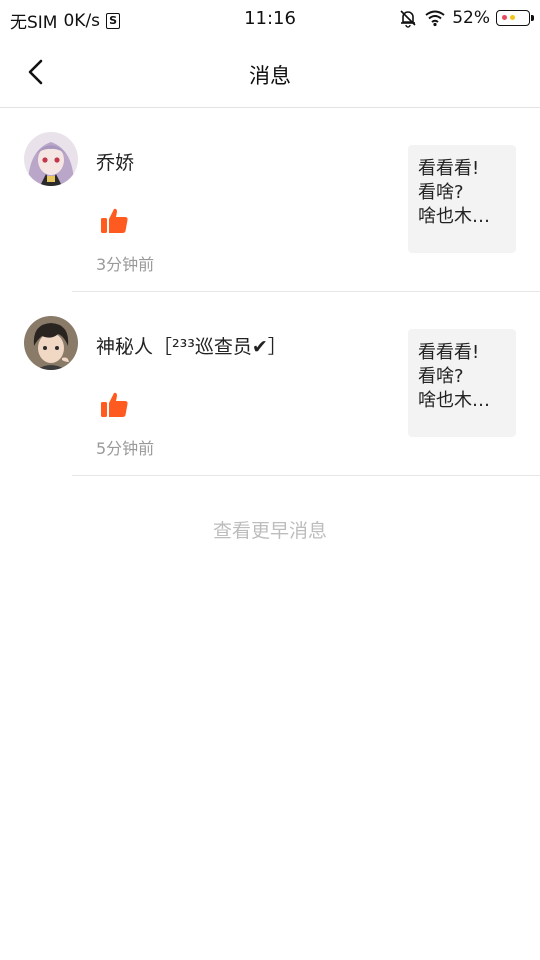 This screenshot has width=540, height=960. I want to click on load-more-link: 查看更早消息, so click(270, 529).